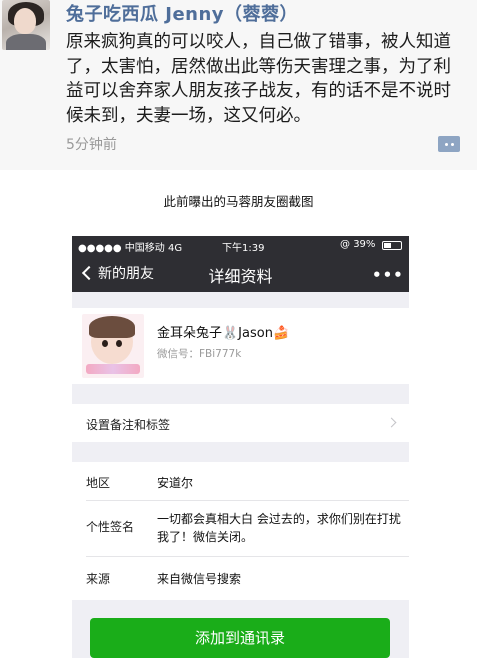 The width and height of the screenshot is (477, 658). Describe the element at coordinates (279, 528) in the screenshot. I see `signature-value: 一切都会真相大白 会过去的，求你们别在打扰我了！微信关闭。` at that location.